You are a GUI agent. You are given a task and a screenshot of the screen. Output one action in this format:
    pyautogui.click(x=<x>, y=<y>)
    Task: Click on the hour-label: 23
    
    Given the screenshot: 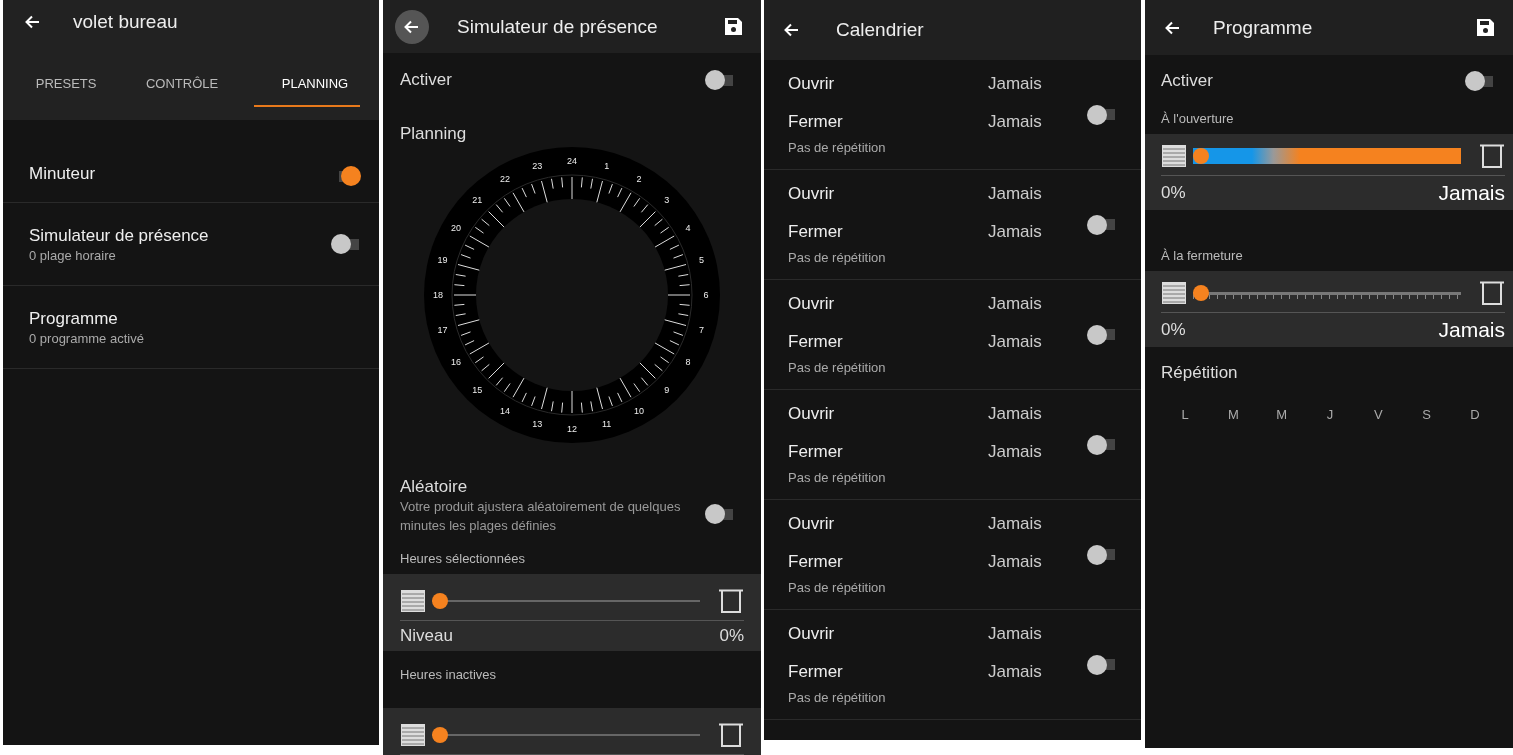 What is the action you would take?
    pyautogui.click(x=537, y=165)
    